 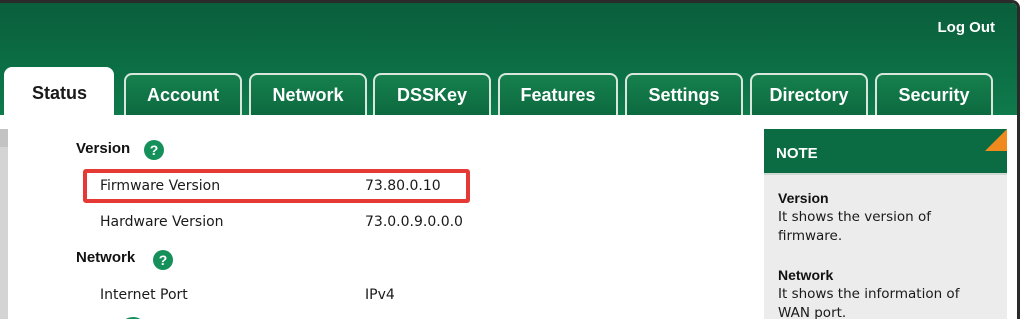 What do you see at coordinates (869, 302) in the screenshot?
I see `note-network-text: It shows the information of WAN port.` at bounding box center [869, 302].